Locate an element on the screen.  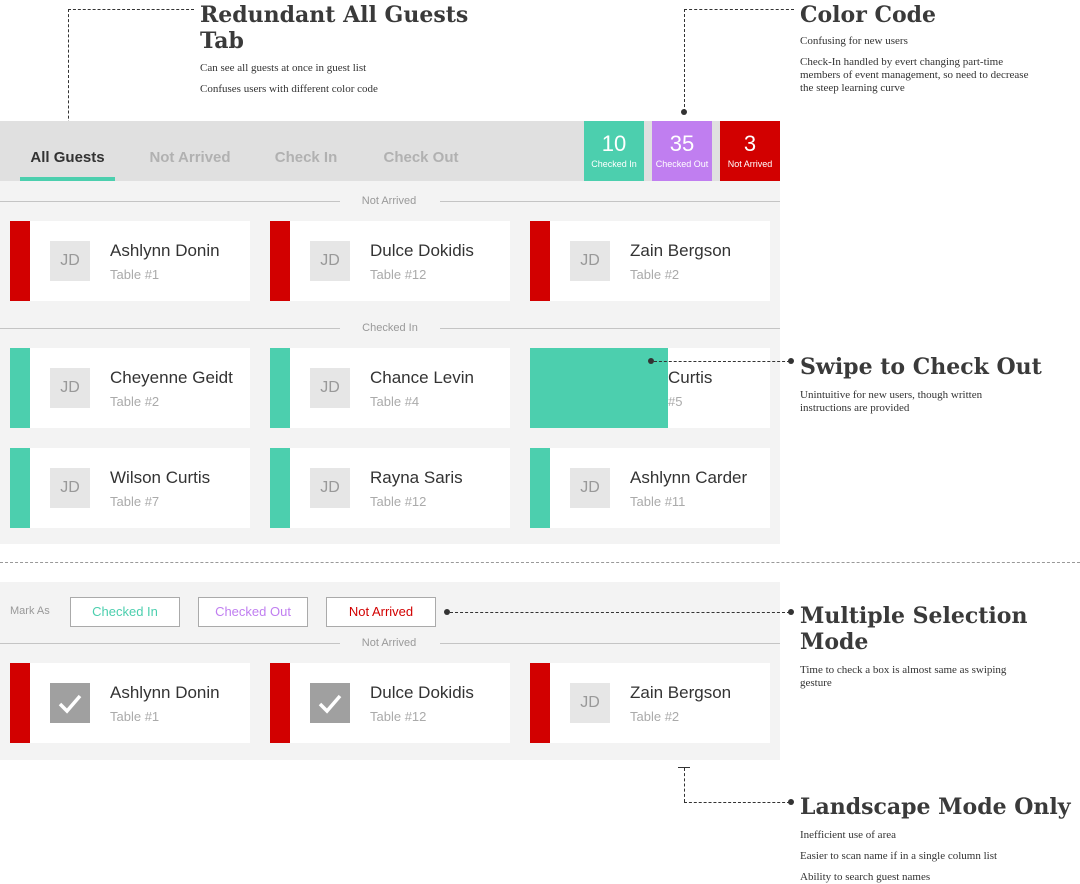
guest-card: JD Rayna Saris Table #12 is located at coordinates (390, 488).